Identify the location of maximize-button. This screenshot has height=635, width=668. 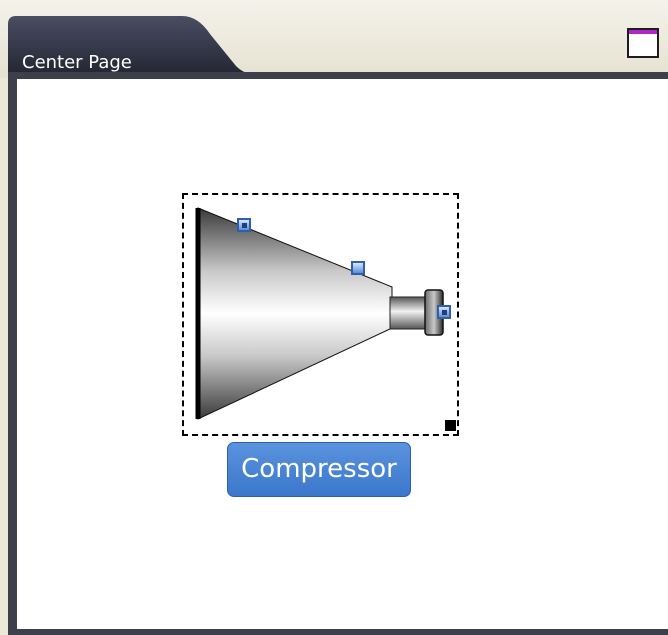
(642, 42).